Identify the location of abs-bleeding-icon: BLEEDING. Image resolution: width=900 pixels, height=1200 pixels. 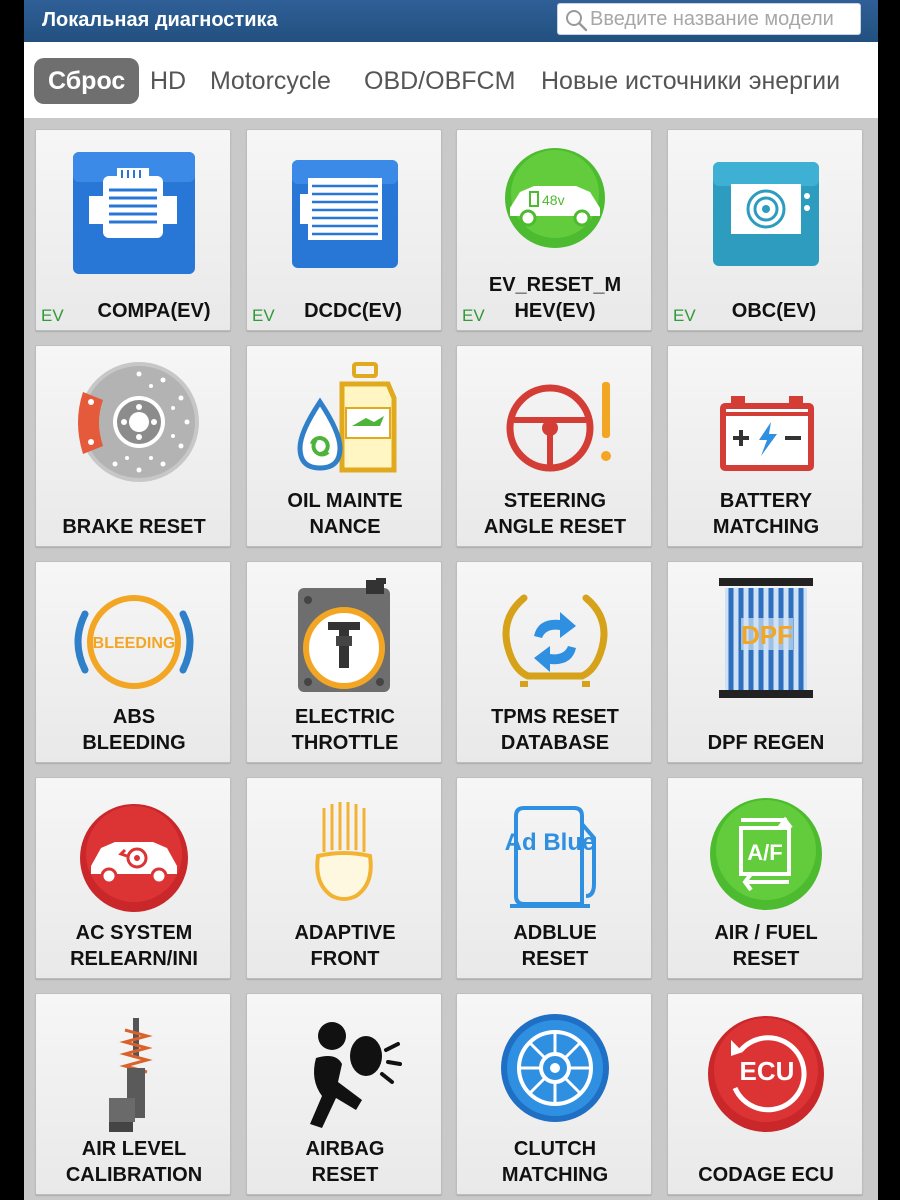
(134, 642).